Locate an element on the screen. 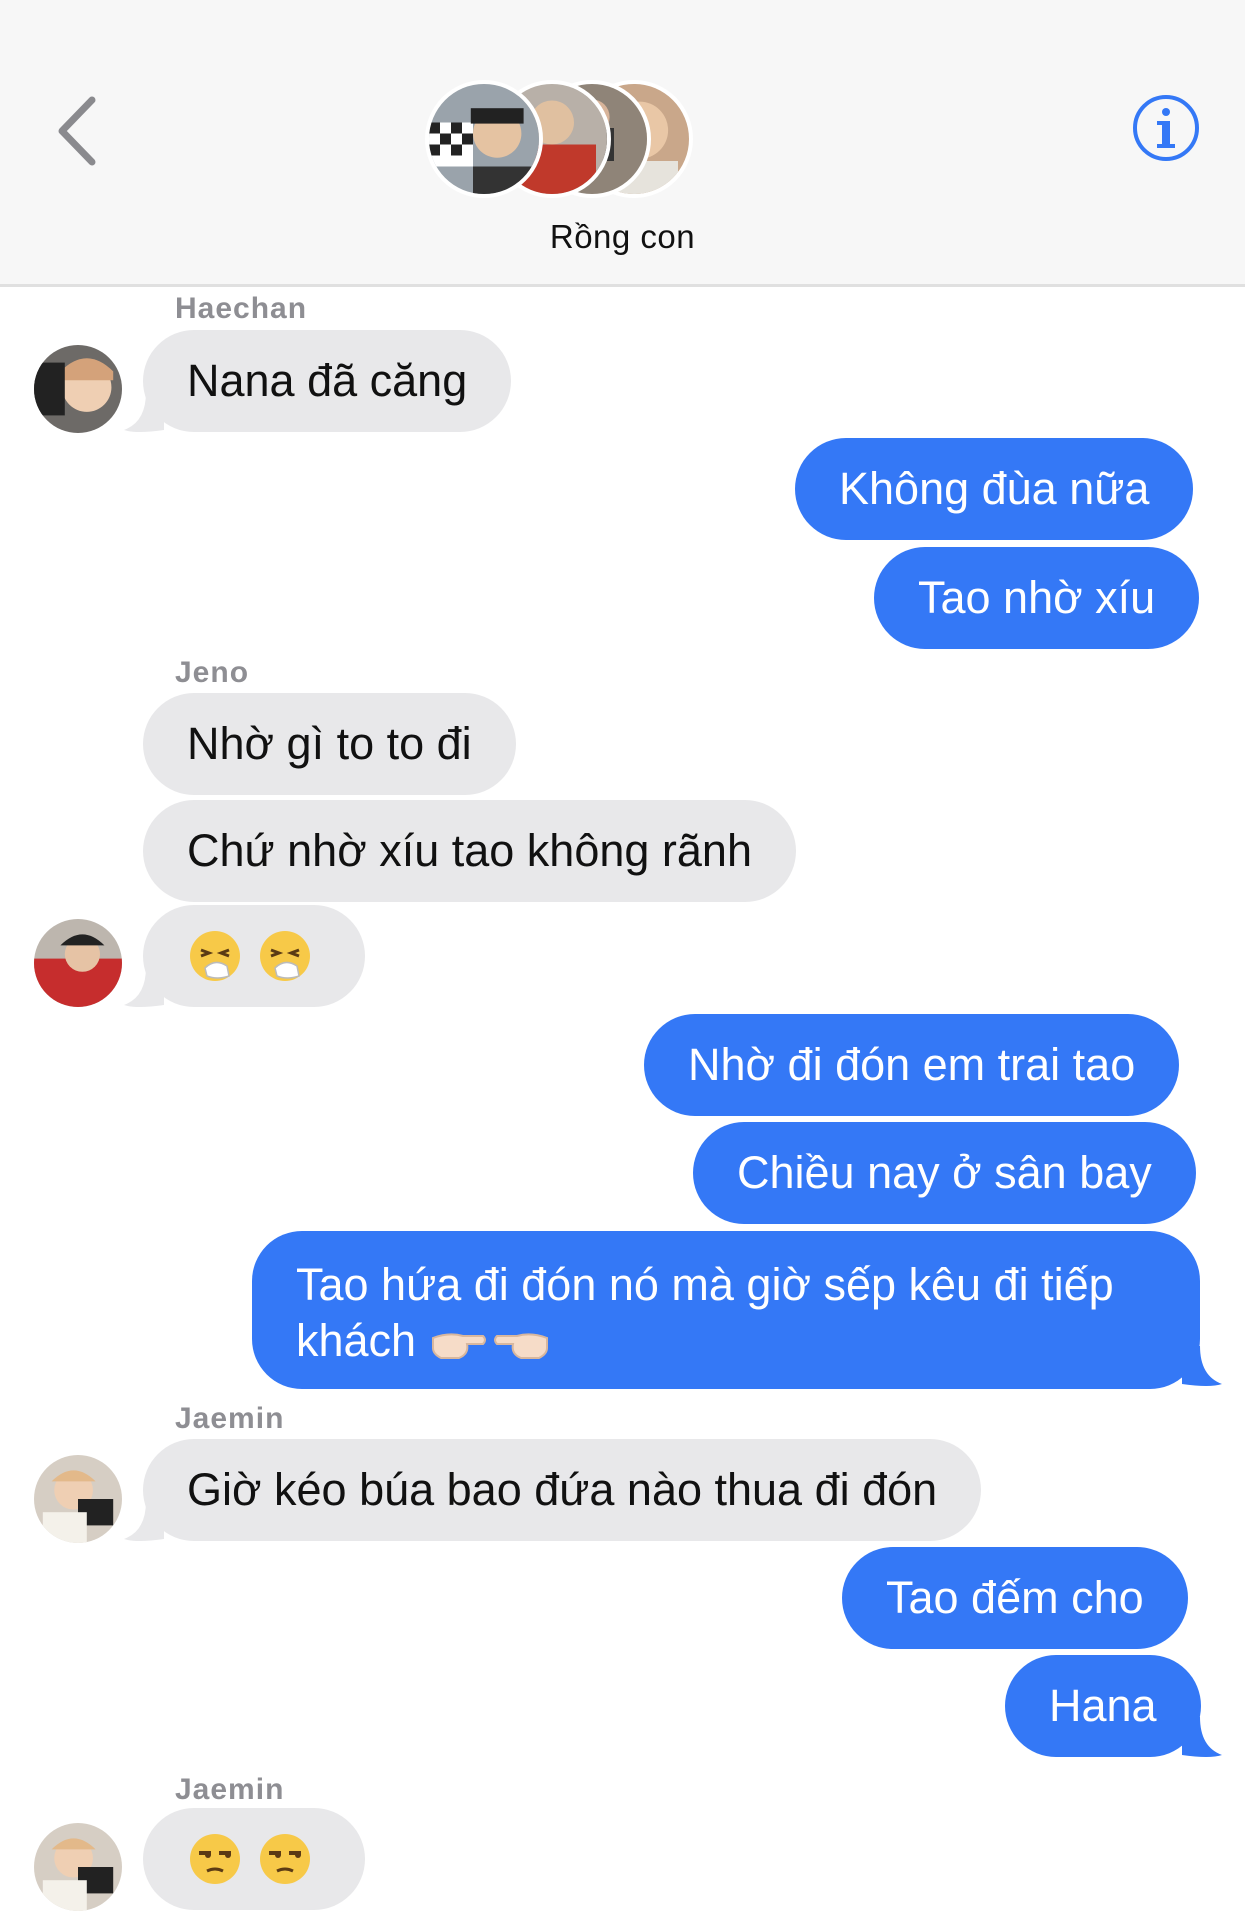 The height and width of the screenshot is (1920, 1245). incoming-message-bubble: Chứ nhờ xíu tao không rãnh is located at coordinates (469, 851).